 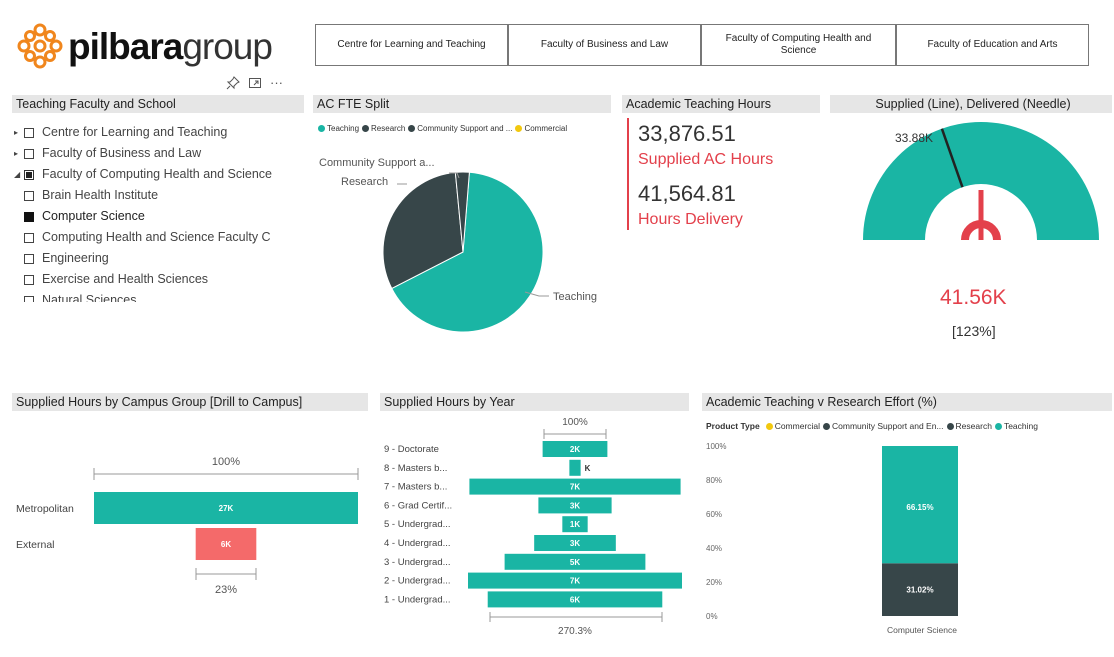 I want to click on legend-research: Research, so click(x=388, y=128).